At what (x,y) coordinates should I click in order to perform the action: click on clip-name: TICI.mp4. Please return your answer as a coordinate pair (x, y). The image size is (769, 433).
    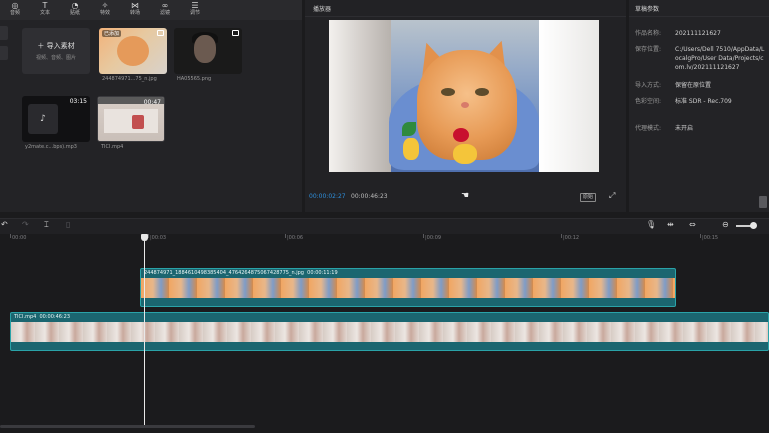
    Looking at the image, I should click on (25, 317).